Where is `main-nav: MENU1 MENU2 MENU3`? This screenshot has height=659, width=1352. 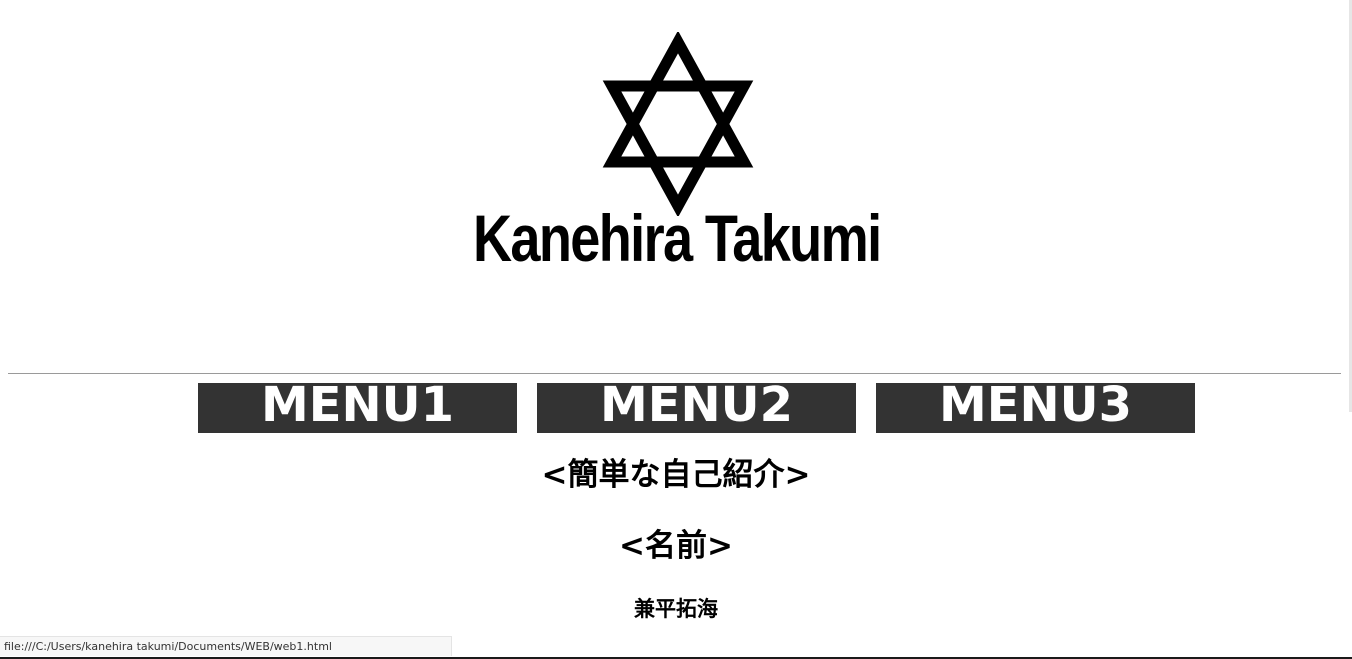 main-nav: MENU1 MENU2 MENU3 is located at coordinates (696, 408).